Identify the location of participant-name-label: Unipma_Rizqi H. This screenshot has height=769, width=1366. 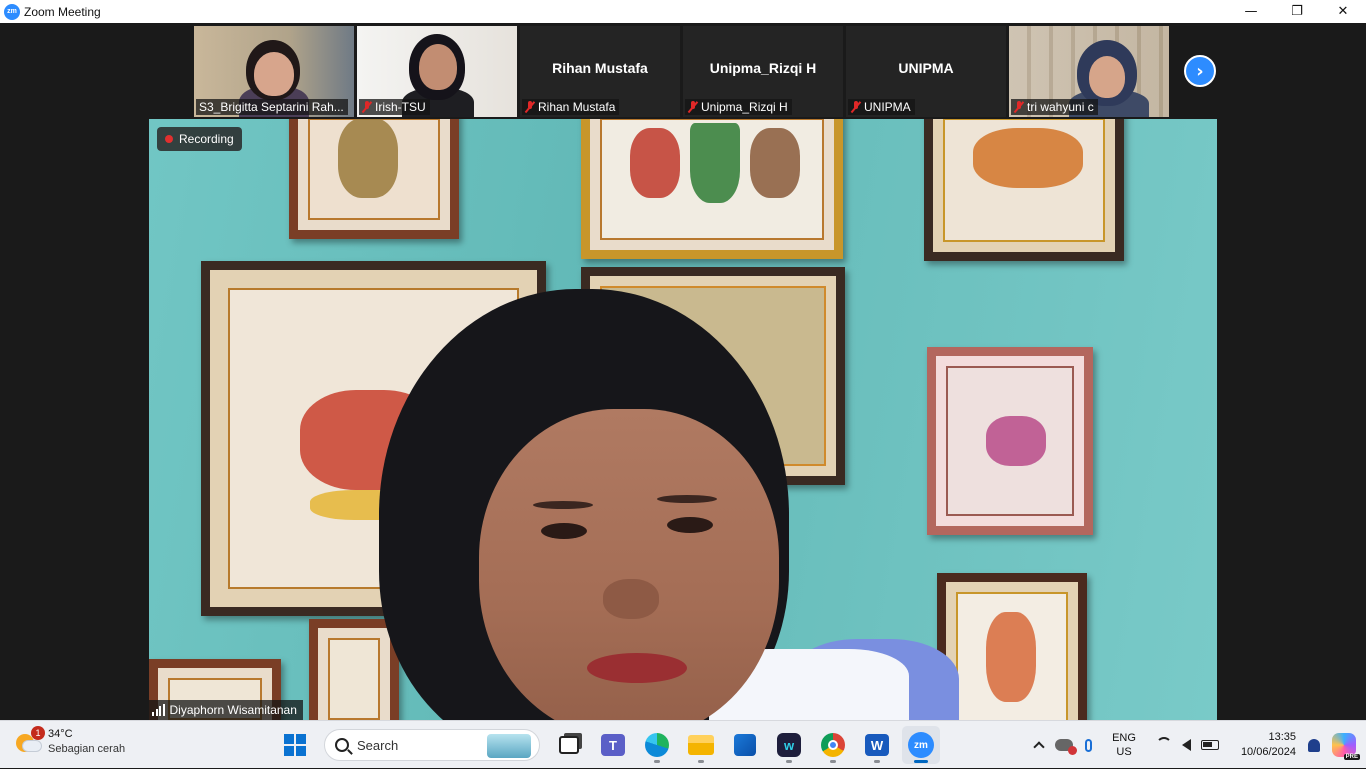
(738, 107).